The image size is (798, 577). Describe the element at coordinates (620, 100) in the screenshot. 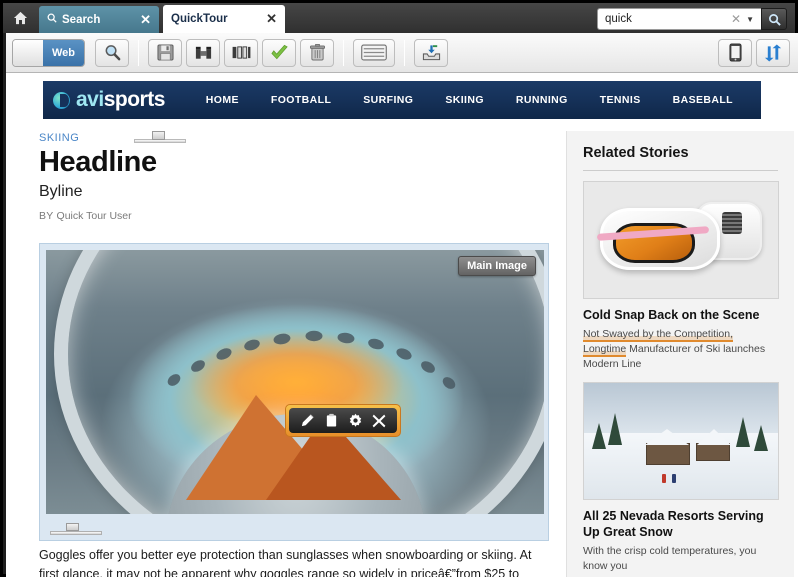

I see `nav-item-tennis: TENNIS` at that location.